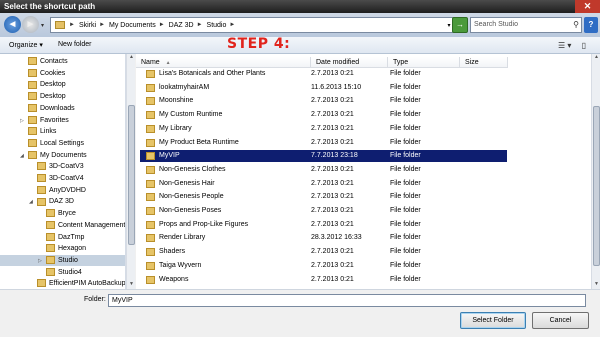 This screenshot has height=337, width=600. What do you see at coordinates (323, 101) in the screenshot?
I see `table-row: Moonshine 2.7.2013 0:21 File folder` at bounding box center [323, 101].